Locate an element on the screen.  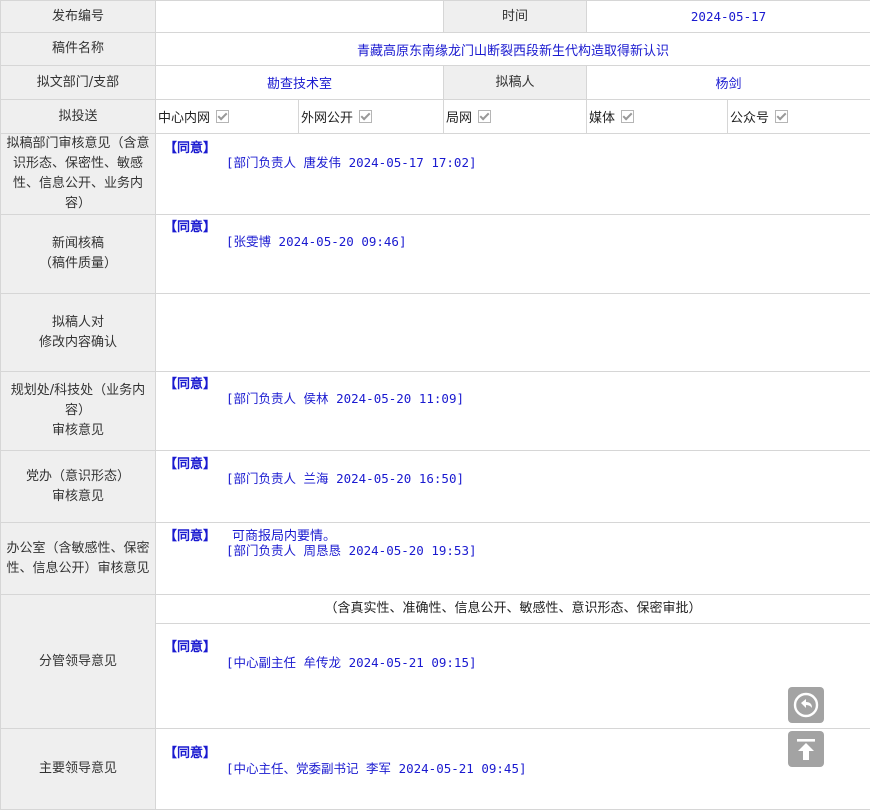
target-bureau-checkbox is located at coordinates (484, 116).